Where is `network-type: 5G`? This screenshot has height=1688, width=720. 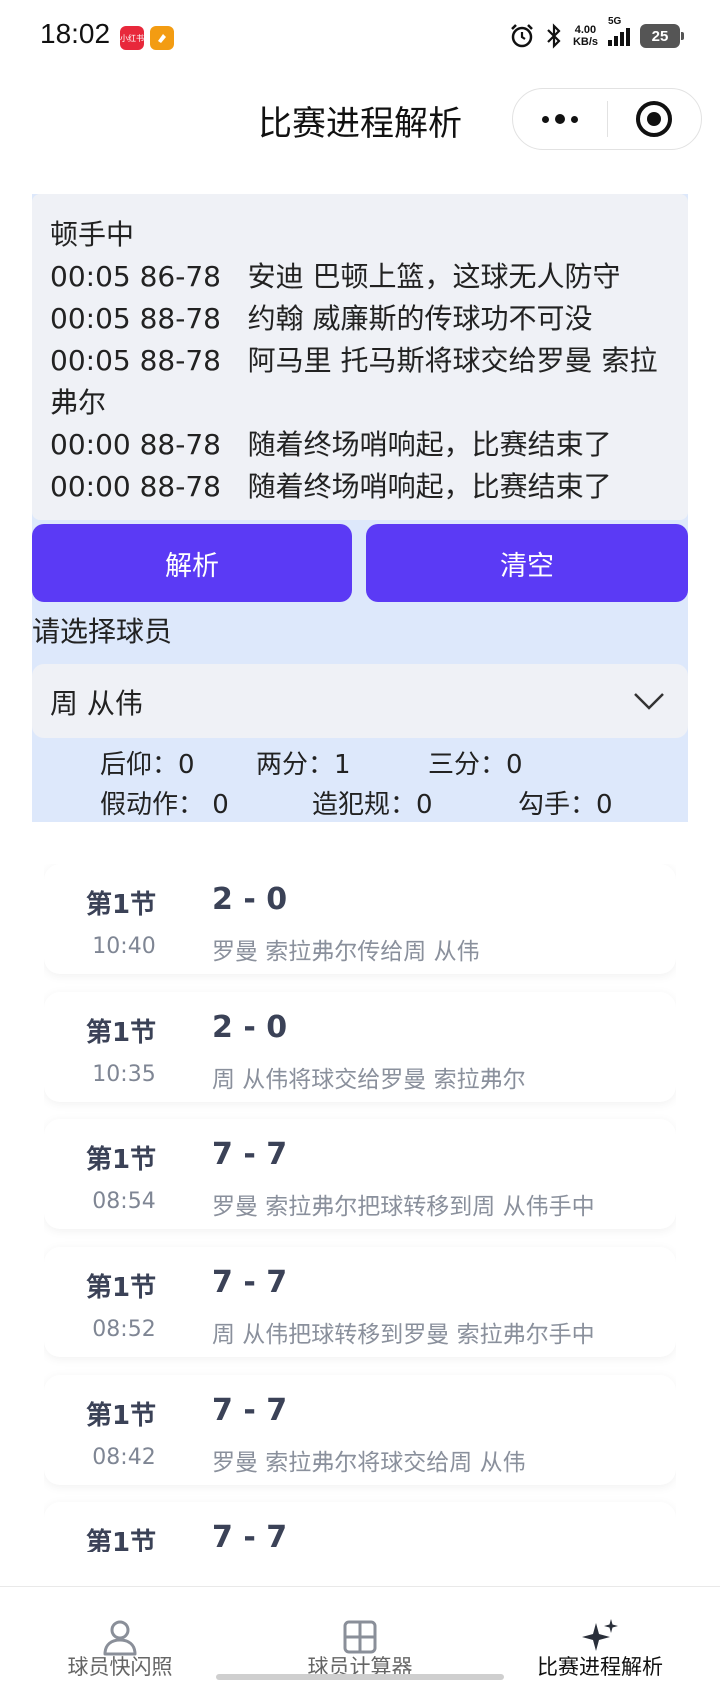 network-type: 5G is located at coordinates (615, 21).